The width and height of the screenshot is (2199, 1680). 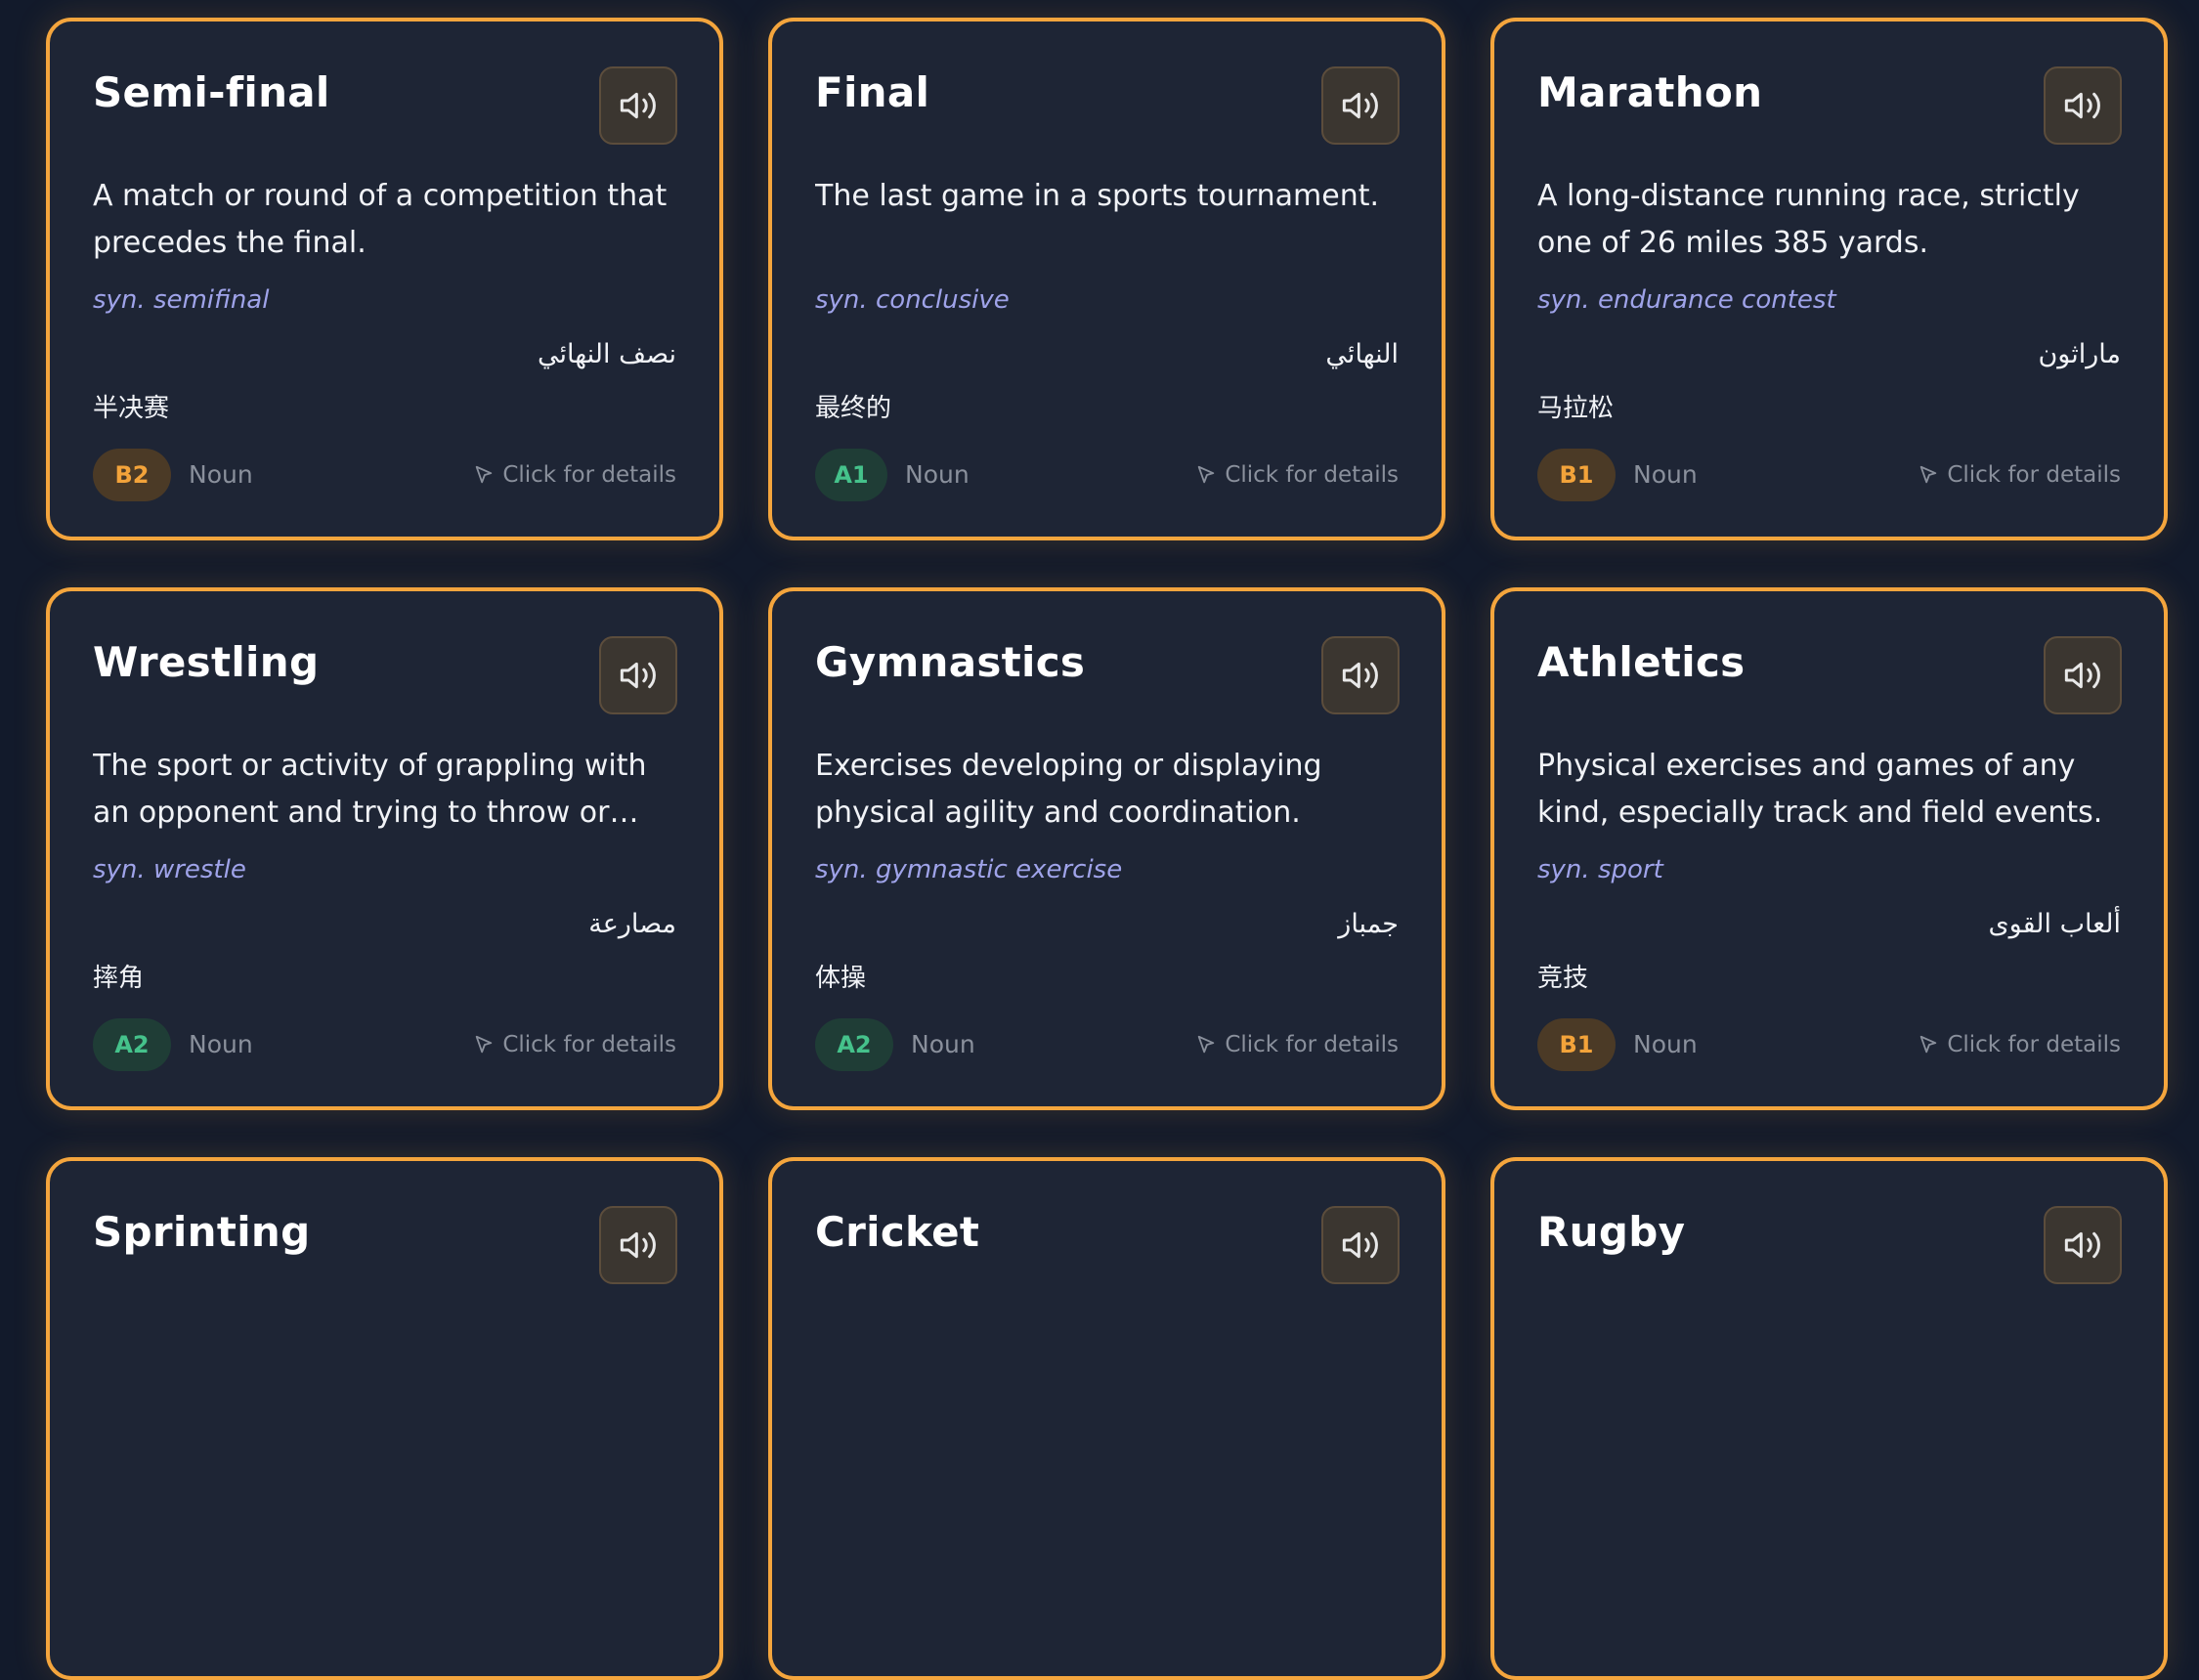 I want to click on card-arabic-translation: ماراثون, so click(x=2079, y=354).